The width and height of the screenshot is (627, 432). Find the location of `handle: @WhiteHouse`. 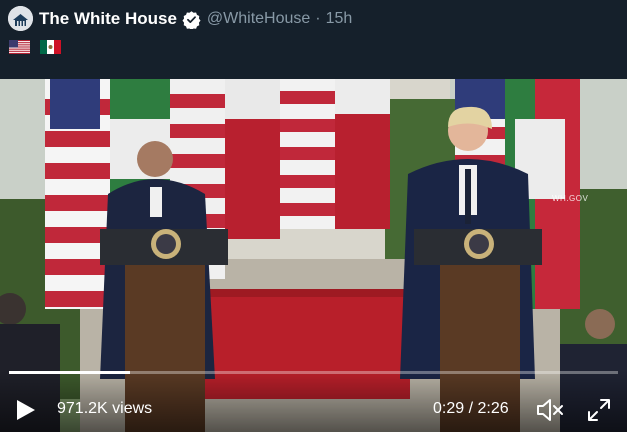

handle: @WhiteHouse is located at coordinates (258, 19).